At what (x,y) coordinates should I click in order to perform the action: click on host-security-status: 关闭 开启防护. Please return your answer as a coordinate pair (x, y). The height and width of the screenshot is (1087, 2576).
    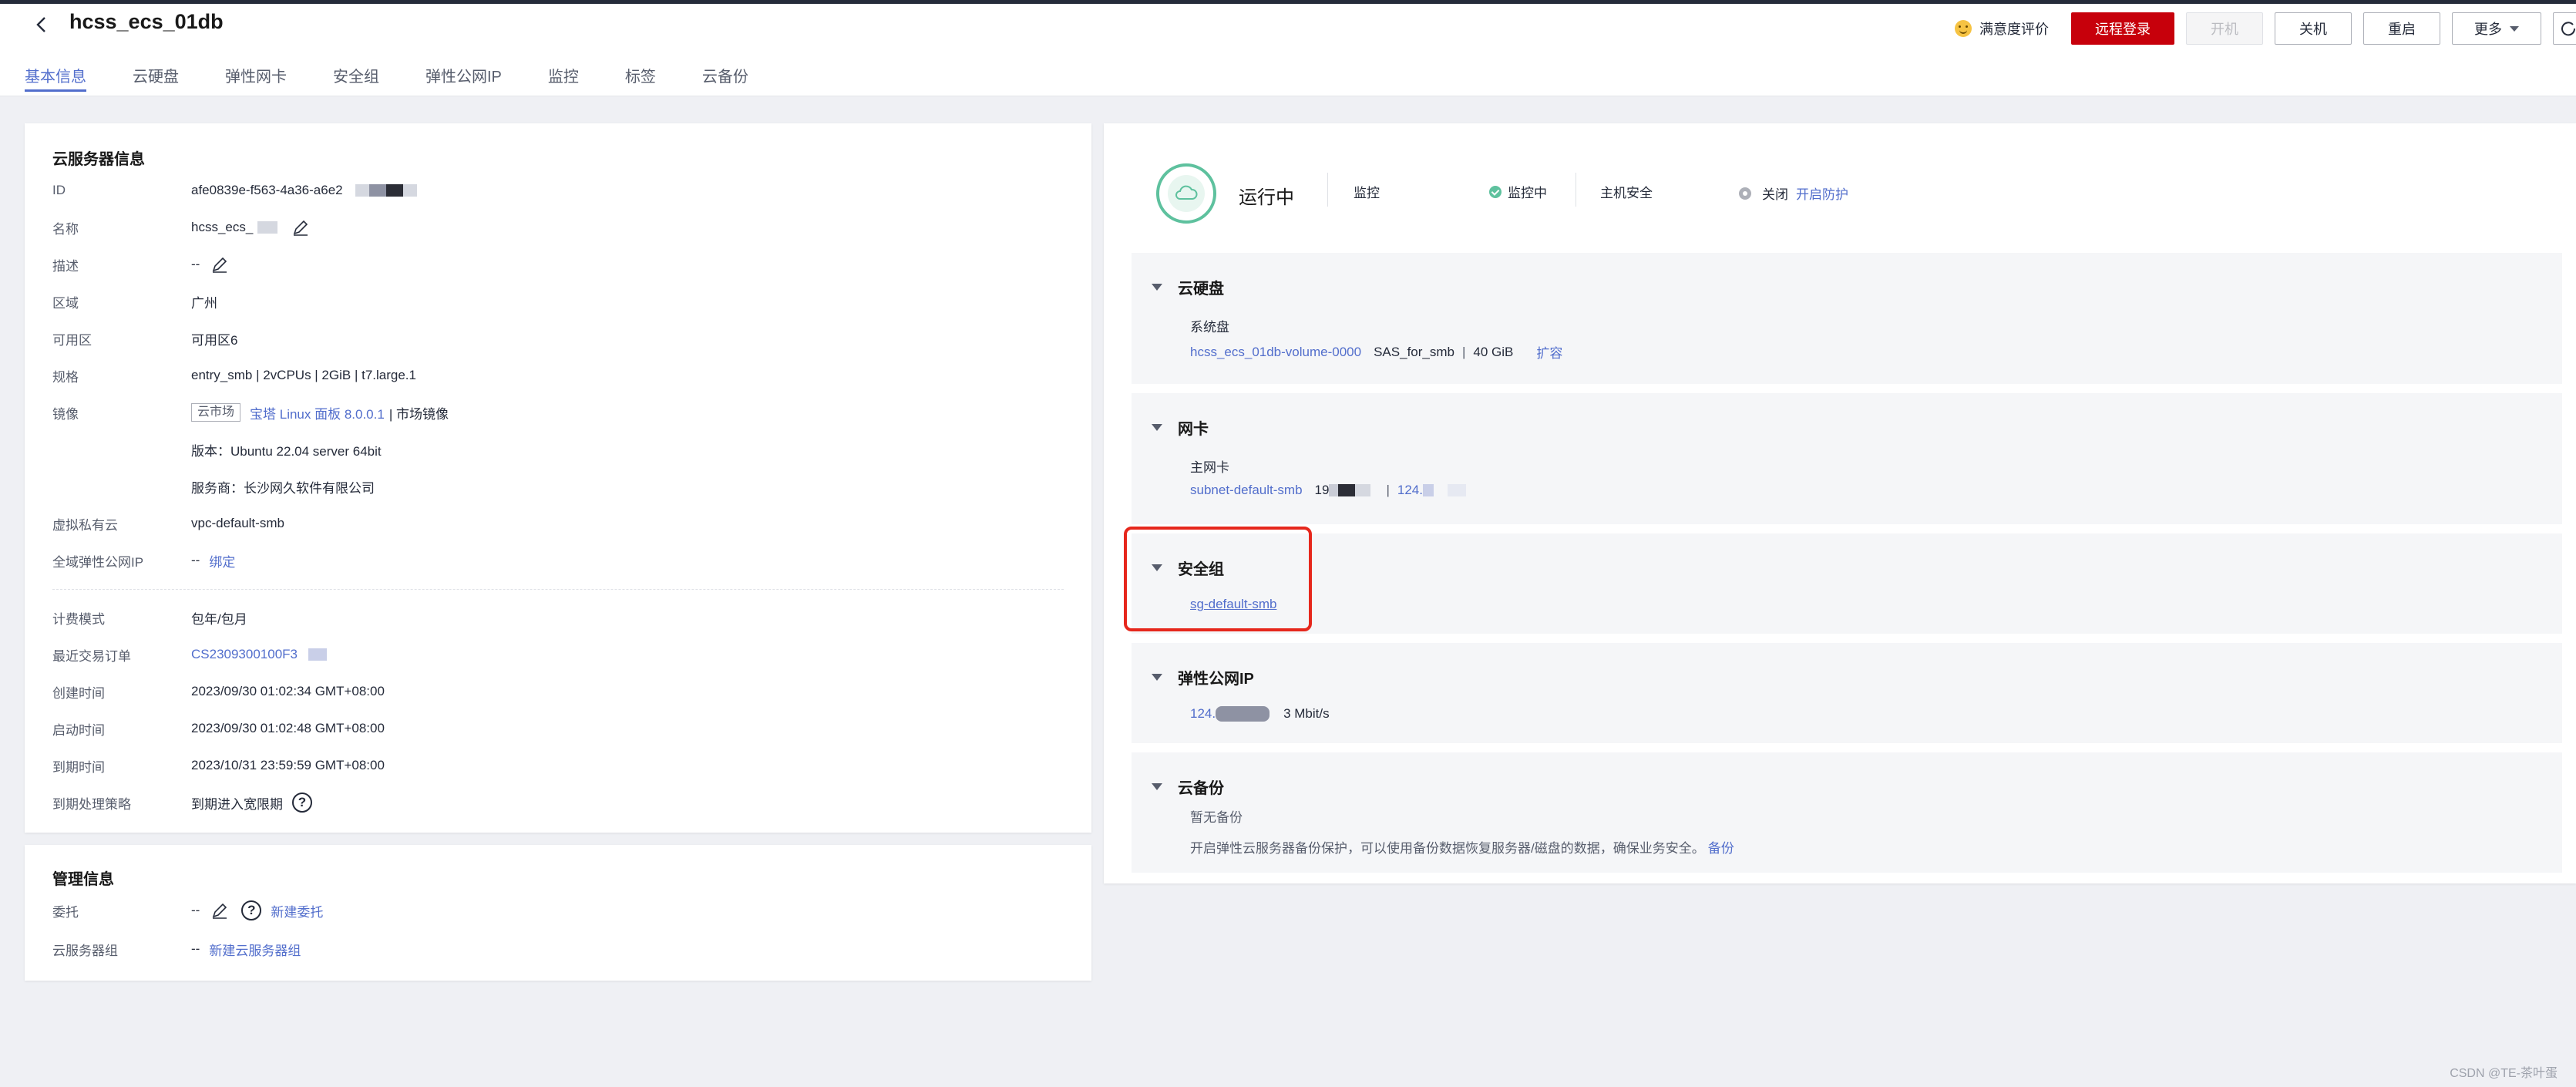
    Looking at the image, I should click on (1793, 193).